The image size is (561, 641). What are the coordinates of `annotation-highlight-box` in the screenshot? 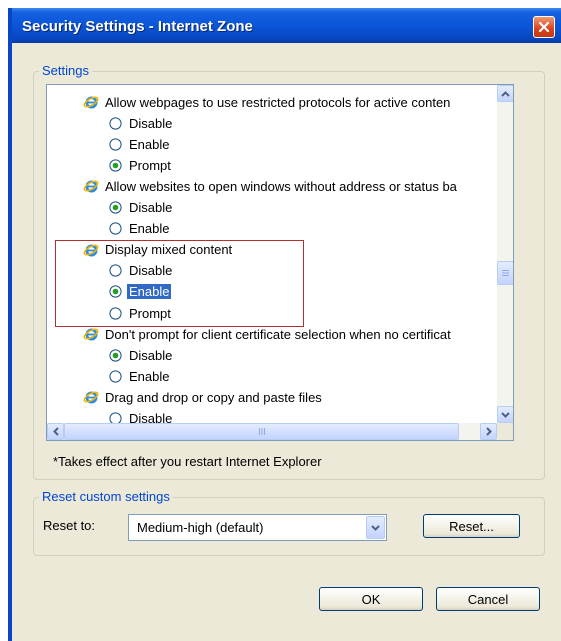 It's located at (179, 283).